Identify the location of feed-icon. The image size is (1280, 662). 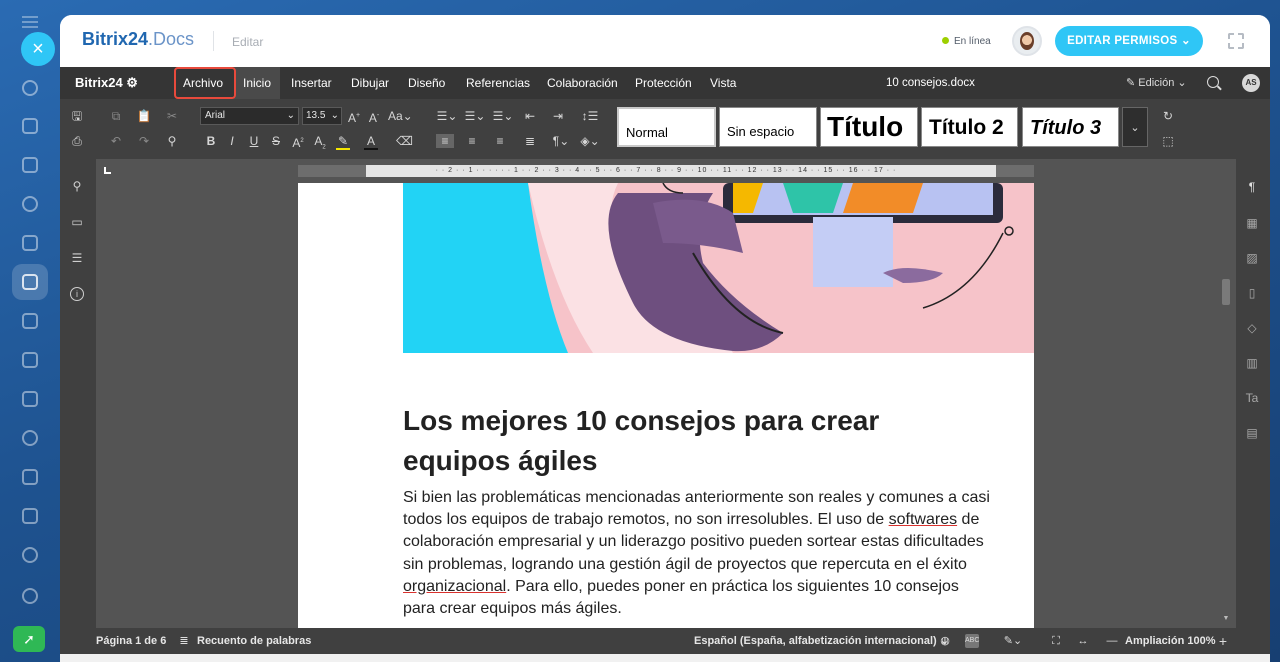
(30, 88).